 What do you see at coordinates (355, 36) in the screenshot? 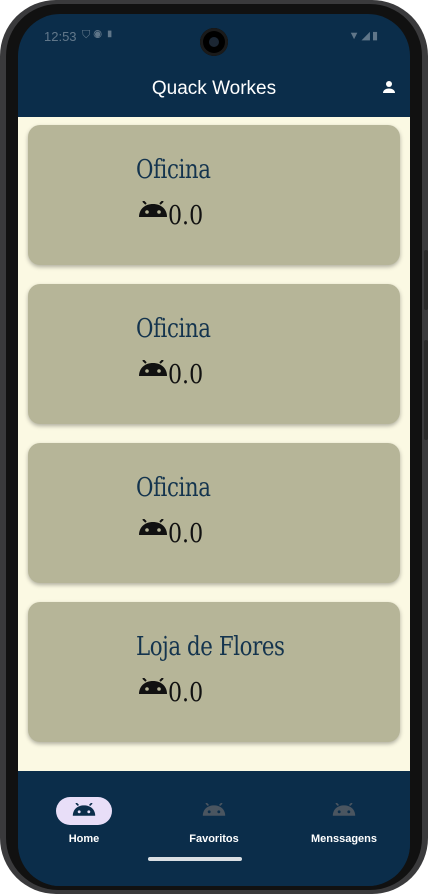
I see `wifi-icon: ▼` at bounding box center [355, 36].